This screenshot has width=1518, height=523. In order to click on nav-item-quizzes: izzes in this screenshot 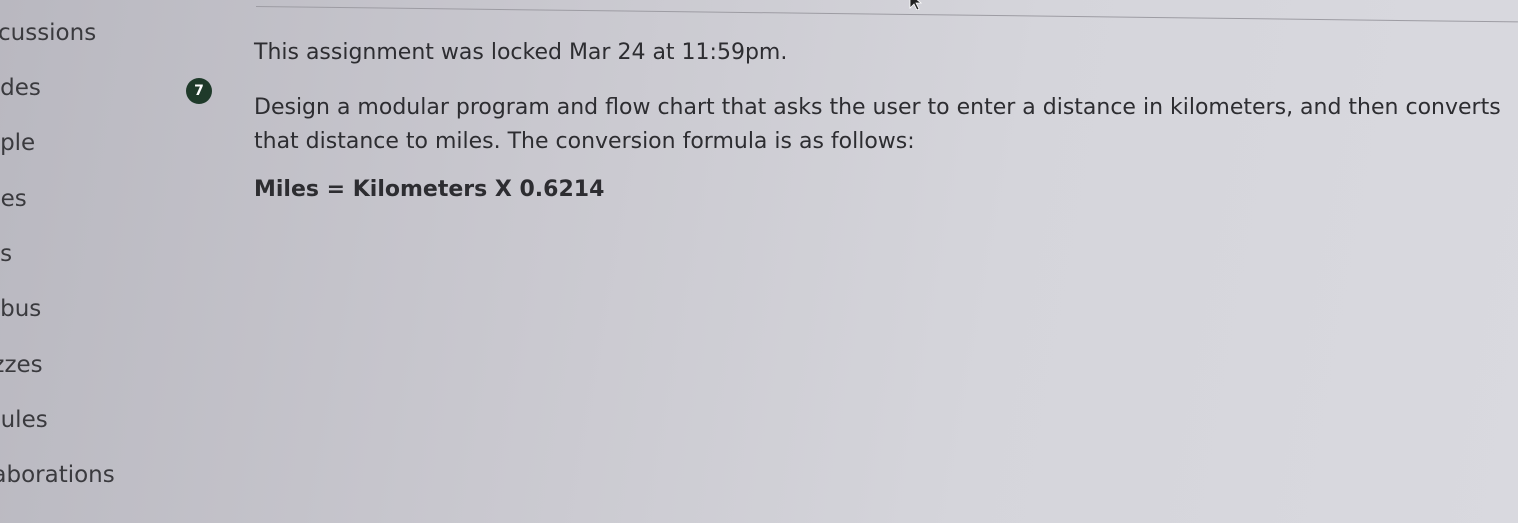, I will do `click(21, 365)`.